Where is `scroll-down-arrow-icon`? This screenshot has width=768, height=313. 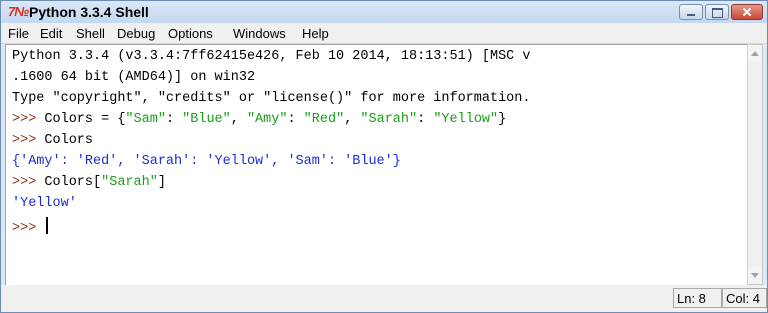 scroll-down-arrow-icon is located at coordinates (755, 275).